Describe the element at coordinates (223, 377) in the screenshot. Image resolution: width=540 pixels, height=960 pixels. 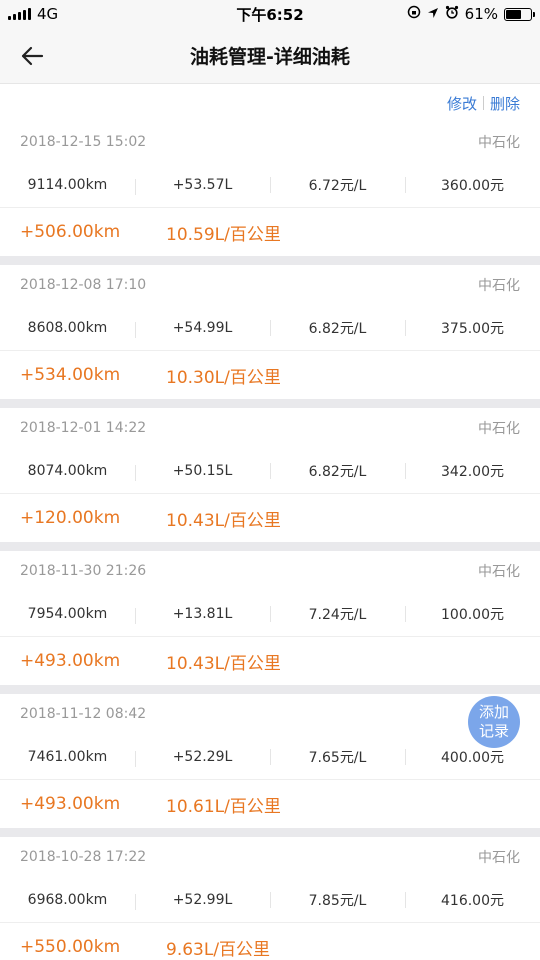
I see `record-consumption: 10.30L/百公里` at that location.